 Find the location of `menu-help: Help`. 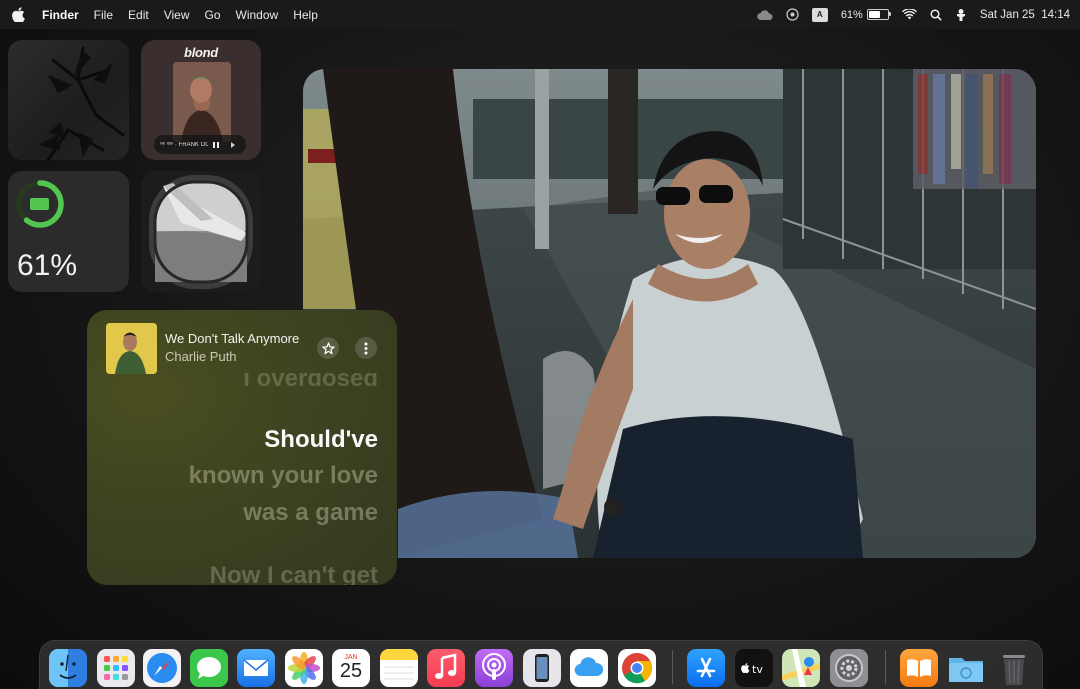

menu-help: Help is located at coordinates (305, 15).